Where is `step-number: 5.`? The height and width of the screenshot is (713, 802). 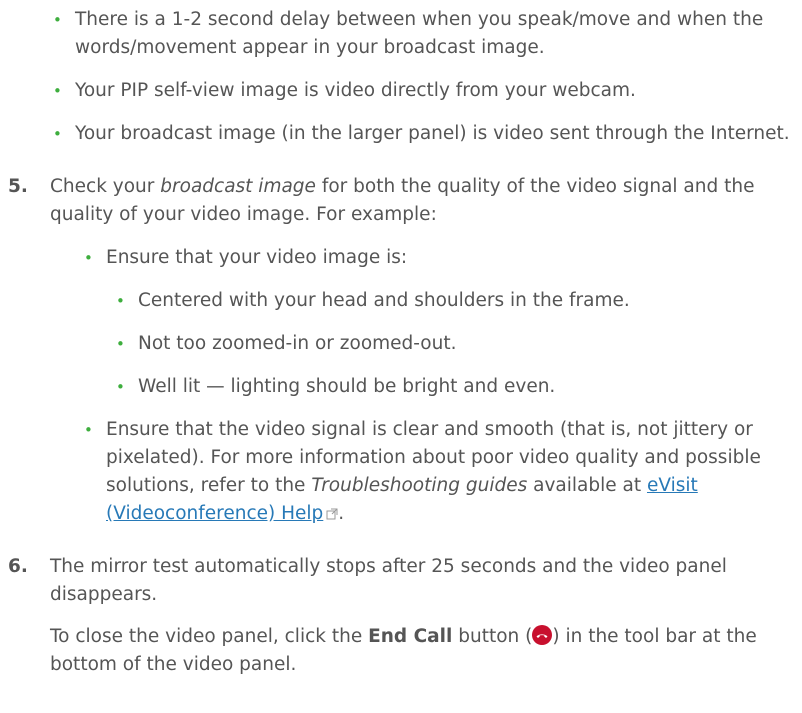
step-number: 5. is located at coordinates (18, 186).